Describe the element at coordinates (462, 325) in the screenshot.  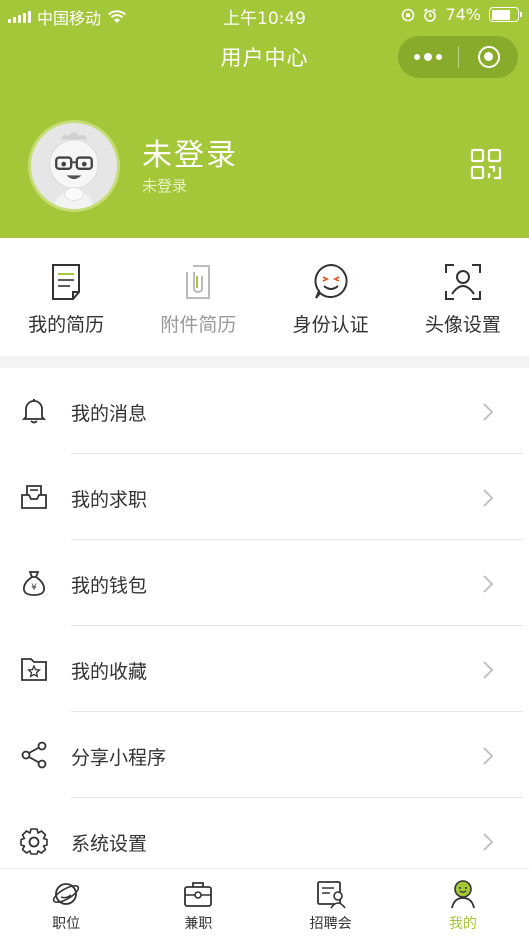
I see `quick-action-label: 头像设置` at that location.